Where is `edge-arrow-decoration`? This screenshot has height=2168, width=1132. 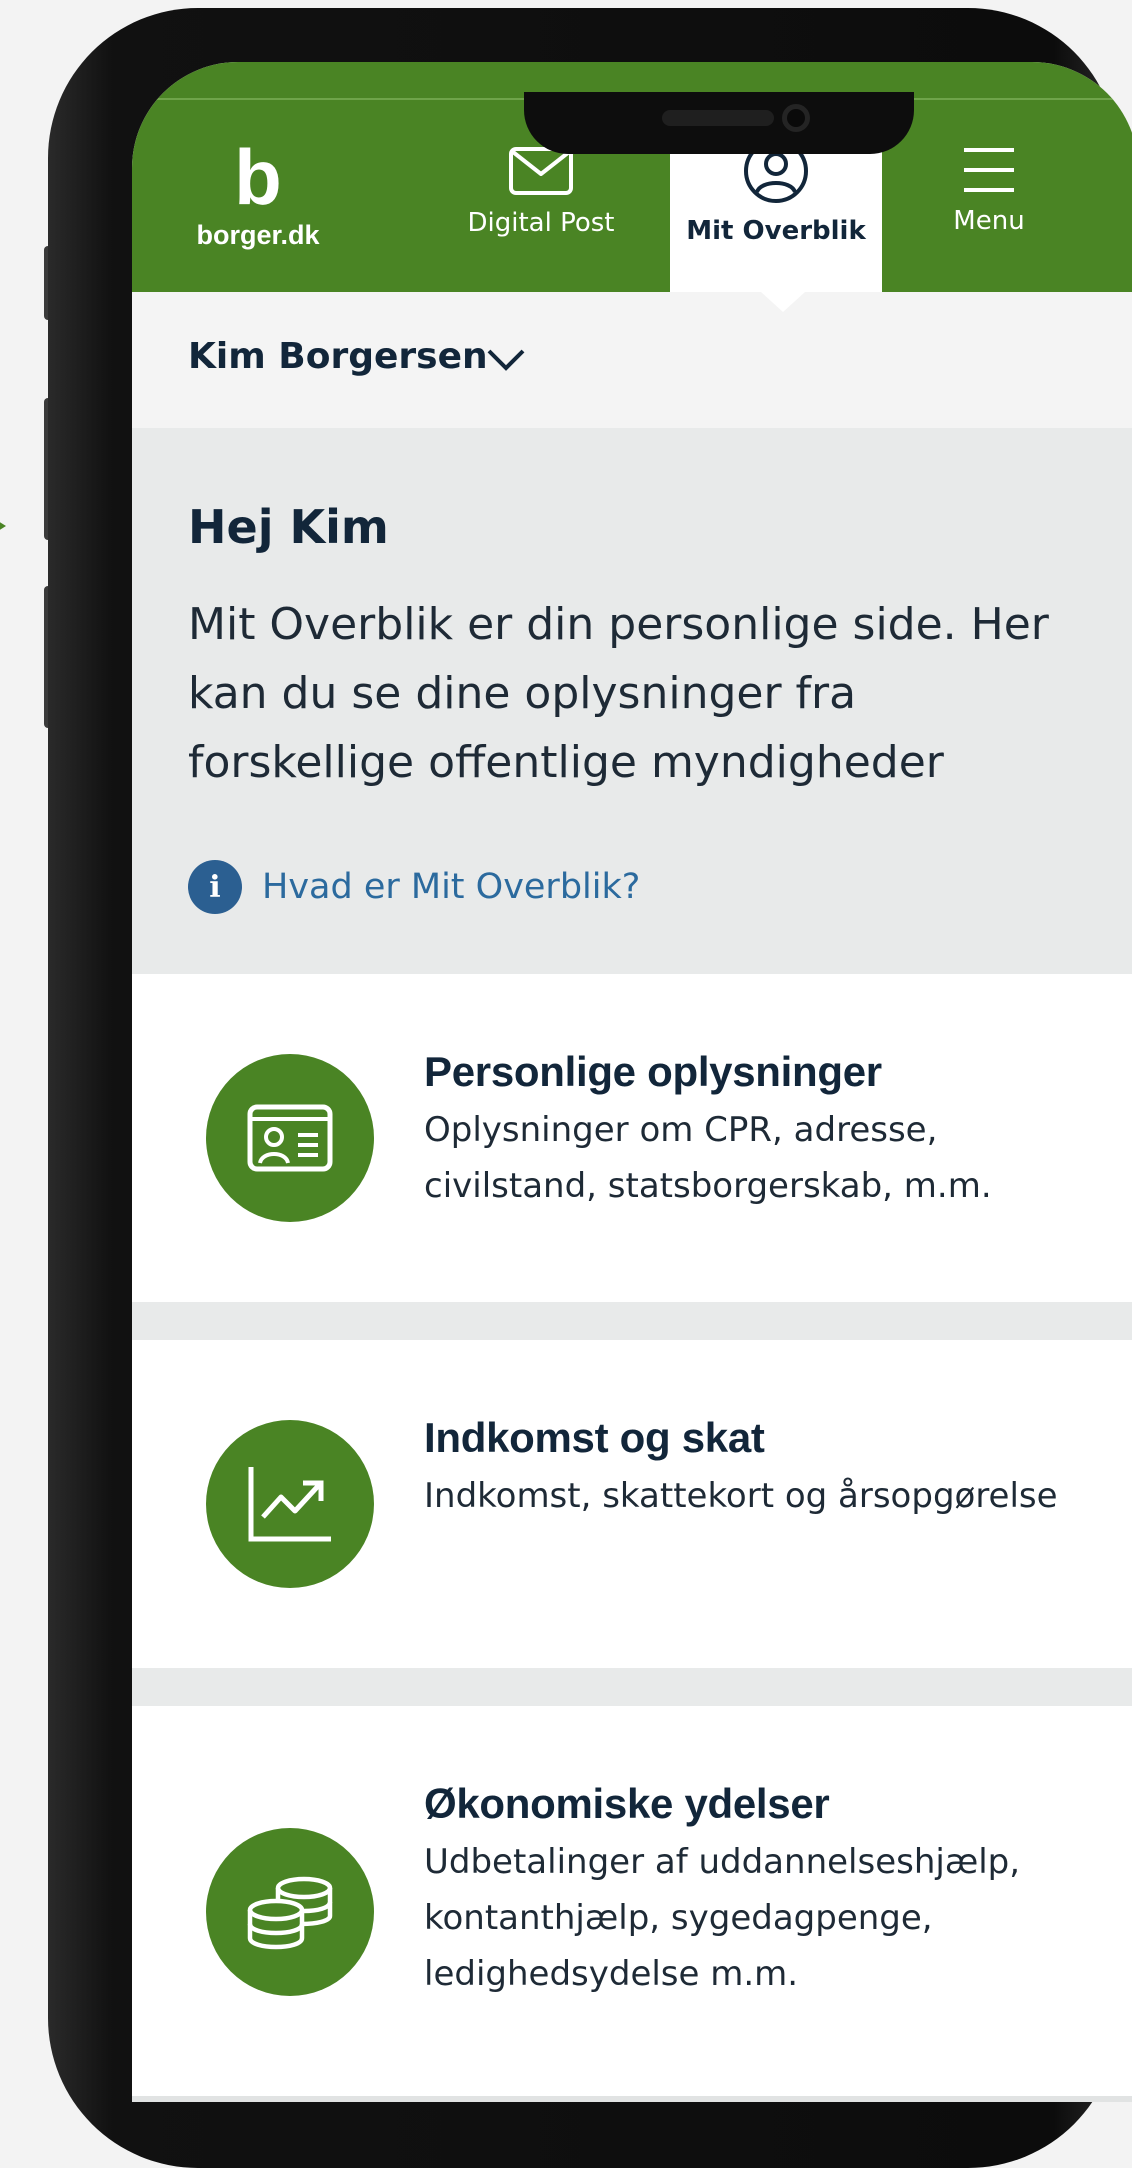 edge-arrow-decoration is located at coordinates (3, 526).